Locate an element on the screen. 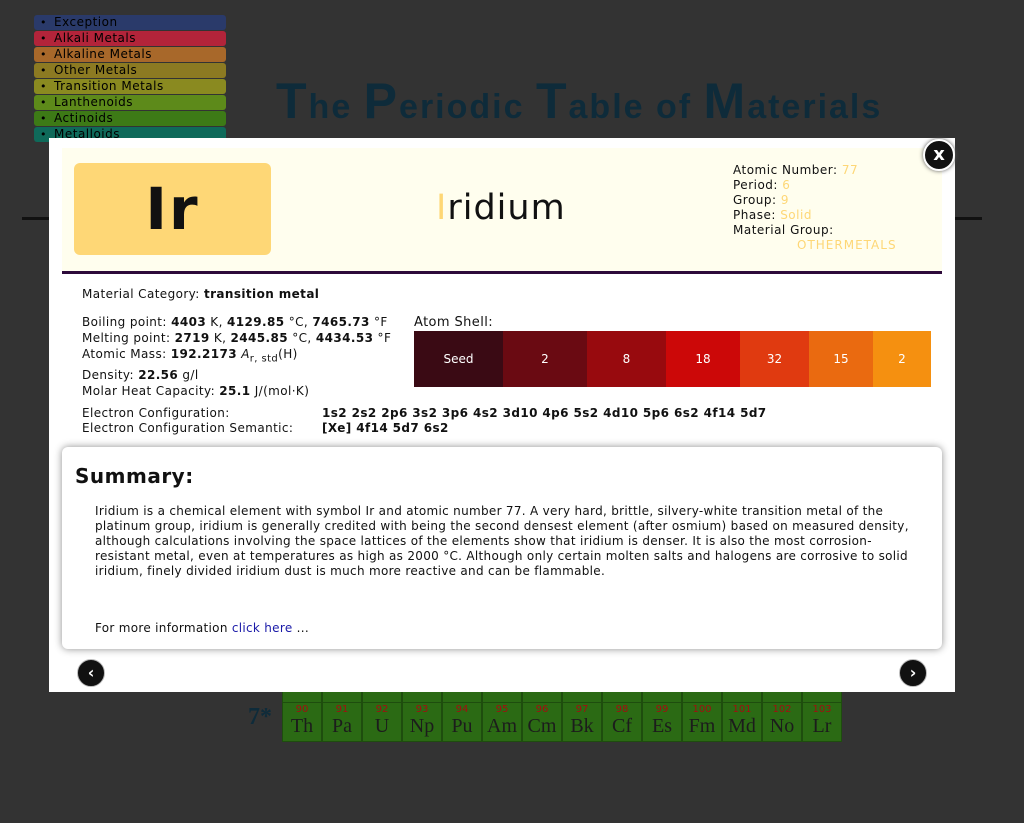 The height and width of the screenshot is (823, 1024). element-cell: 90 Th is located at coordinates (302, 722).